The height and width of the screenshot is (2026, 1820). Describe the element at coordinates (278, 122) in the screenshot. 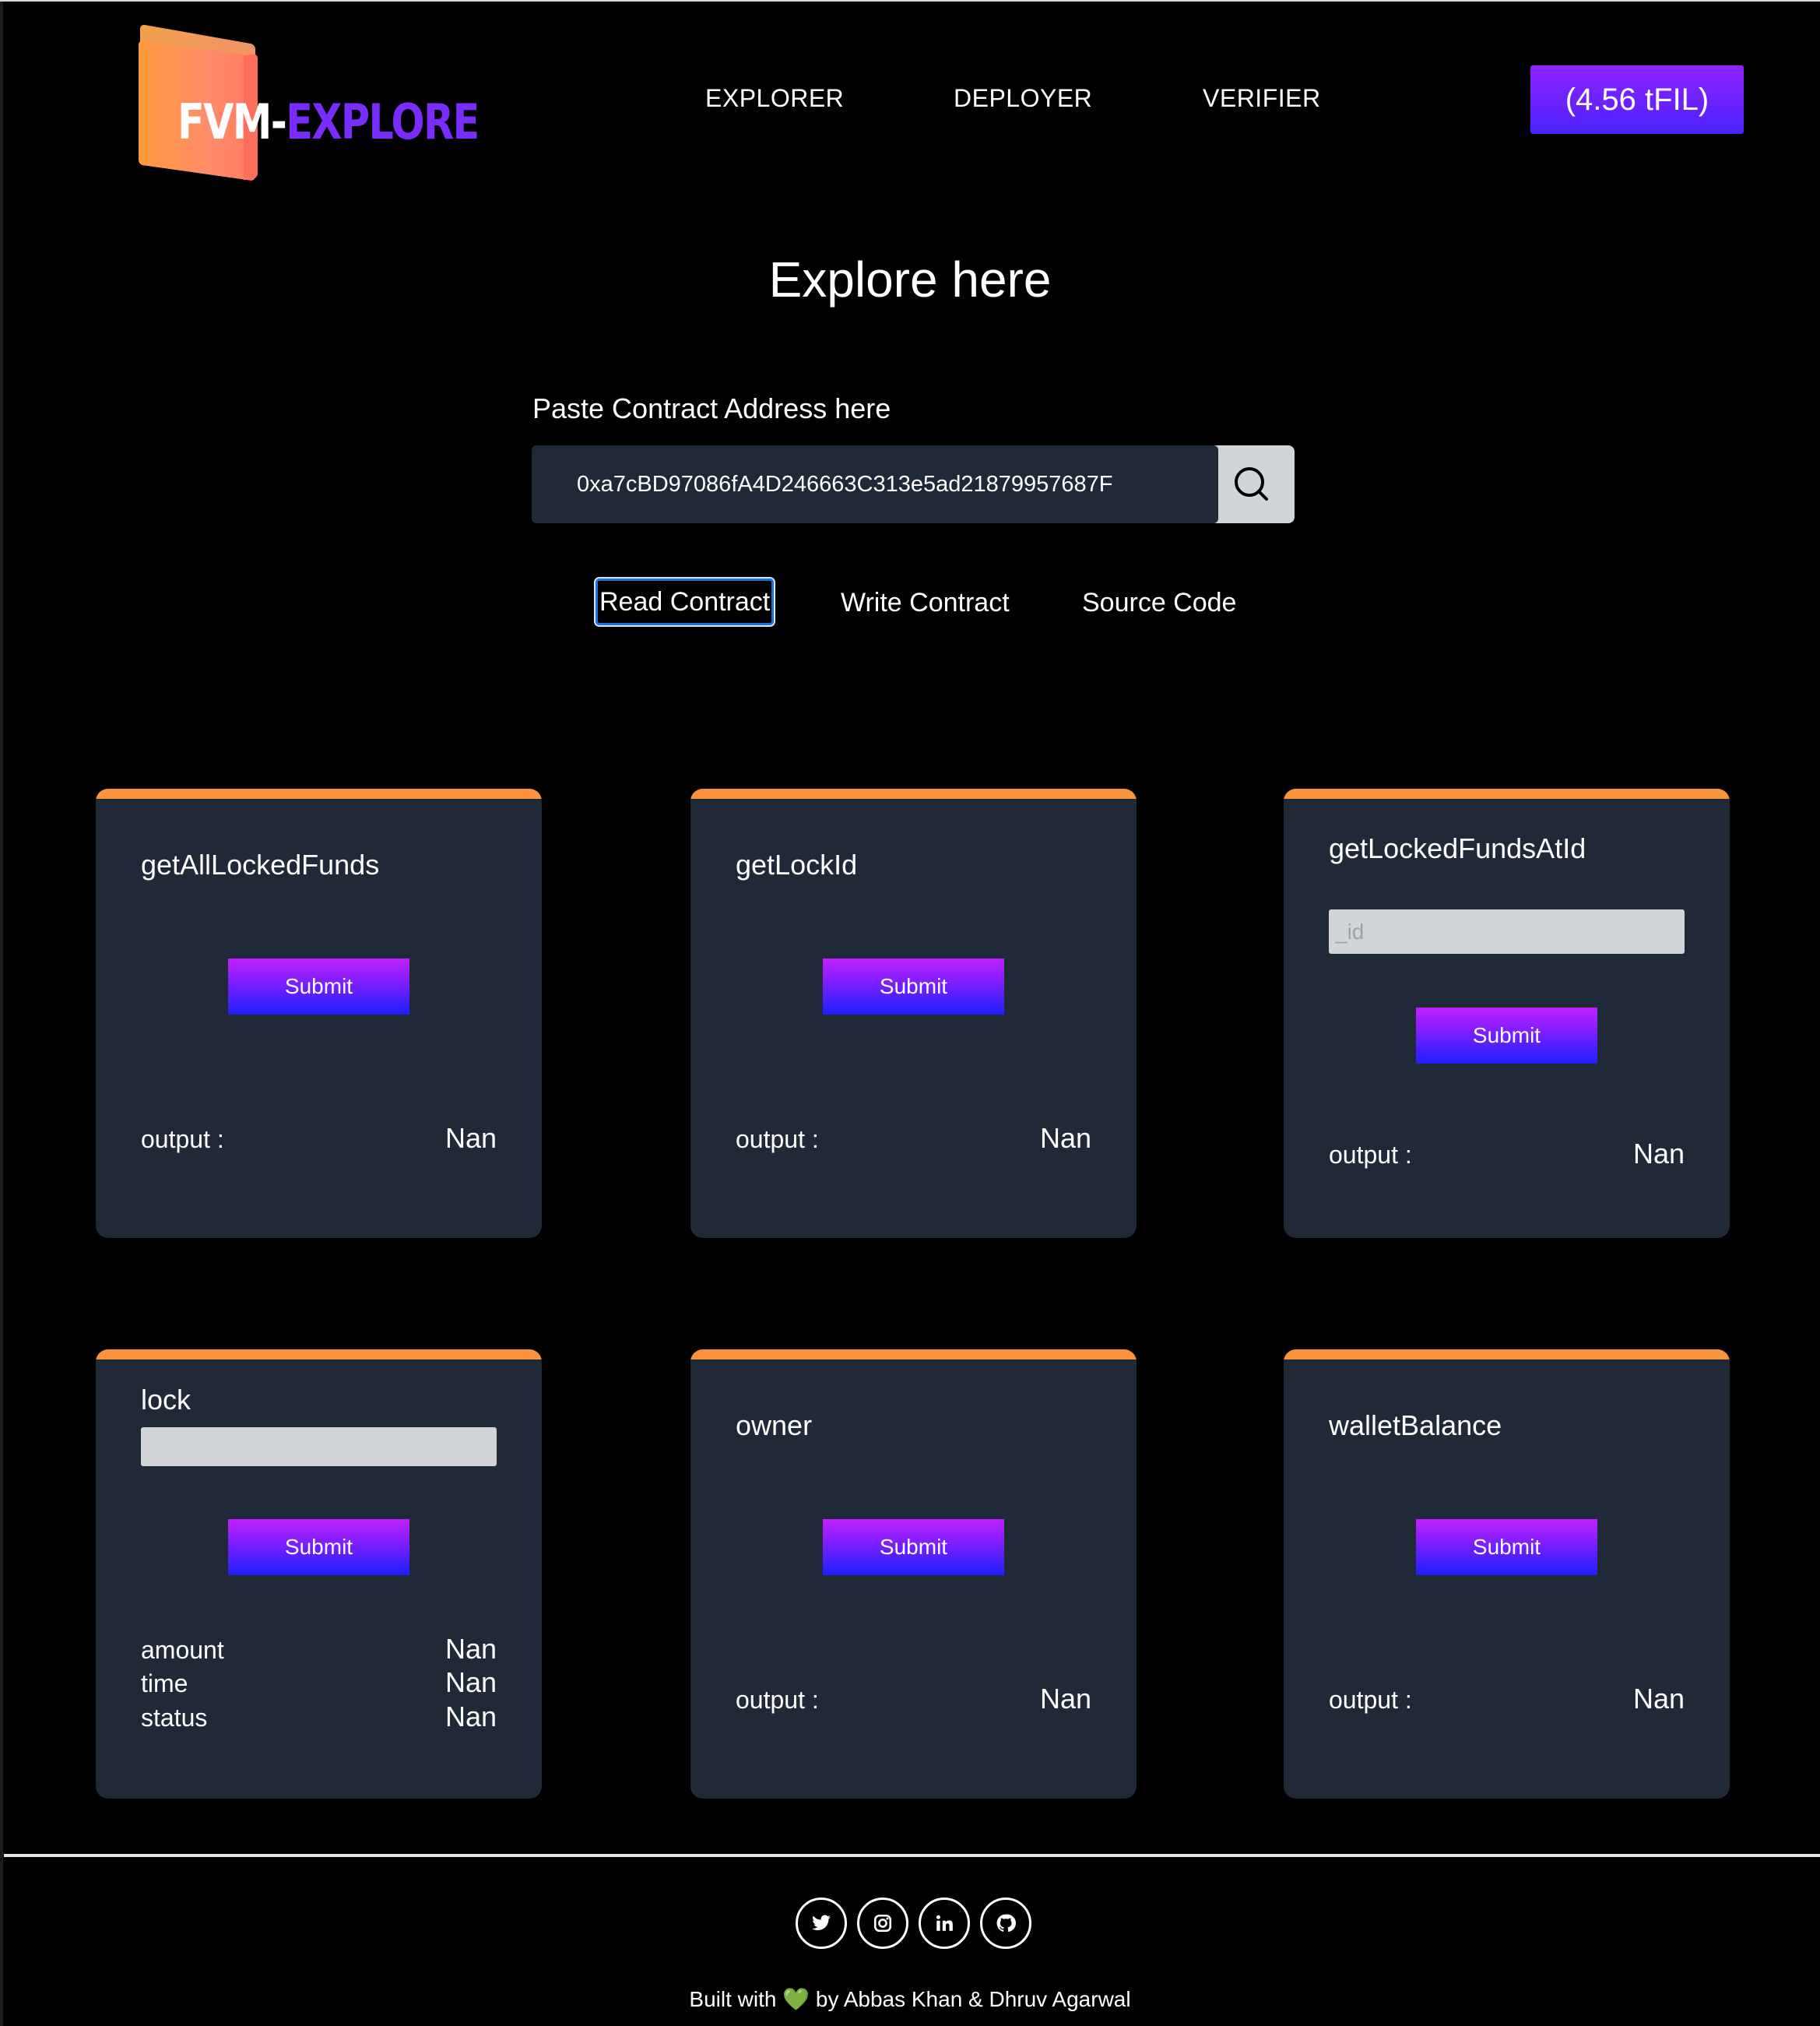

I see `logo-text-dash: -` at that location.